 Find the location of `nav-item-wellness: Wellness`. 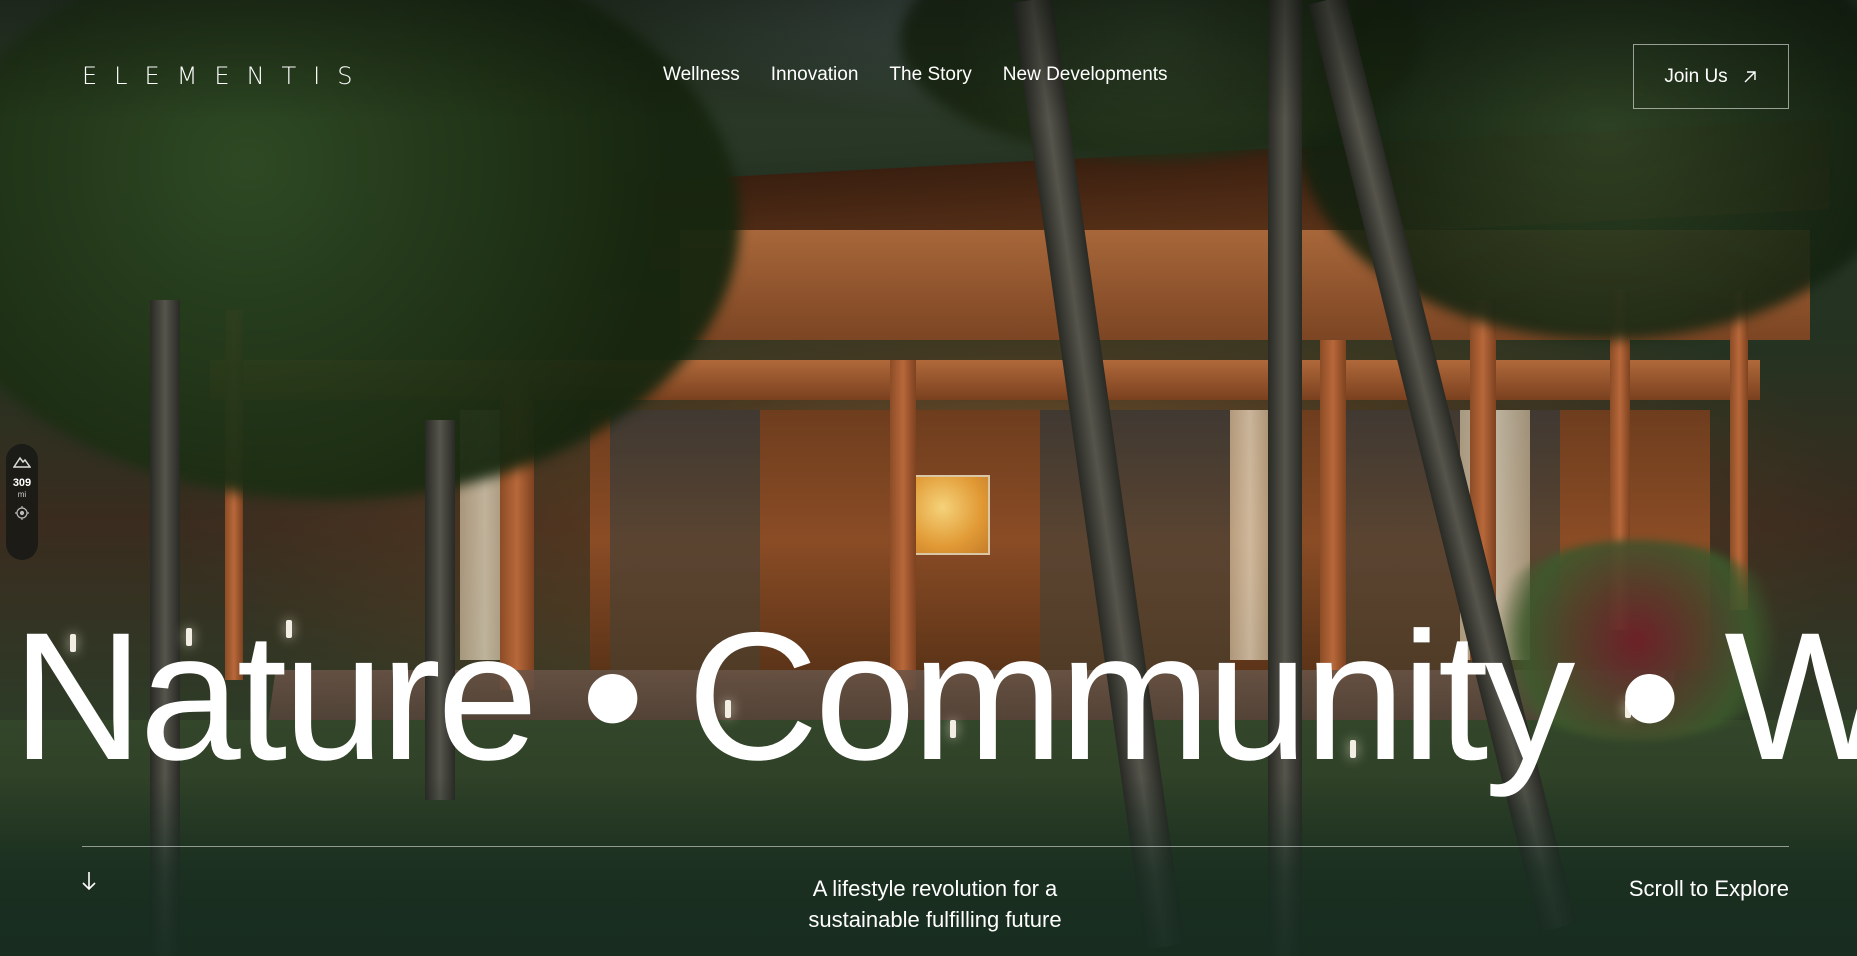

nav-item-wellness: Wellness is located at coordinates (701, 75).